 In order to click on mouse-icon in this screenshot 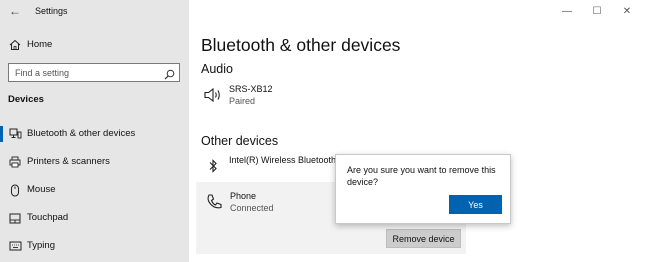, I will do `click(15, 190)`.